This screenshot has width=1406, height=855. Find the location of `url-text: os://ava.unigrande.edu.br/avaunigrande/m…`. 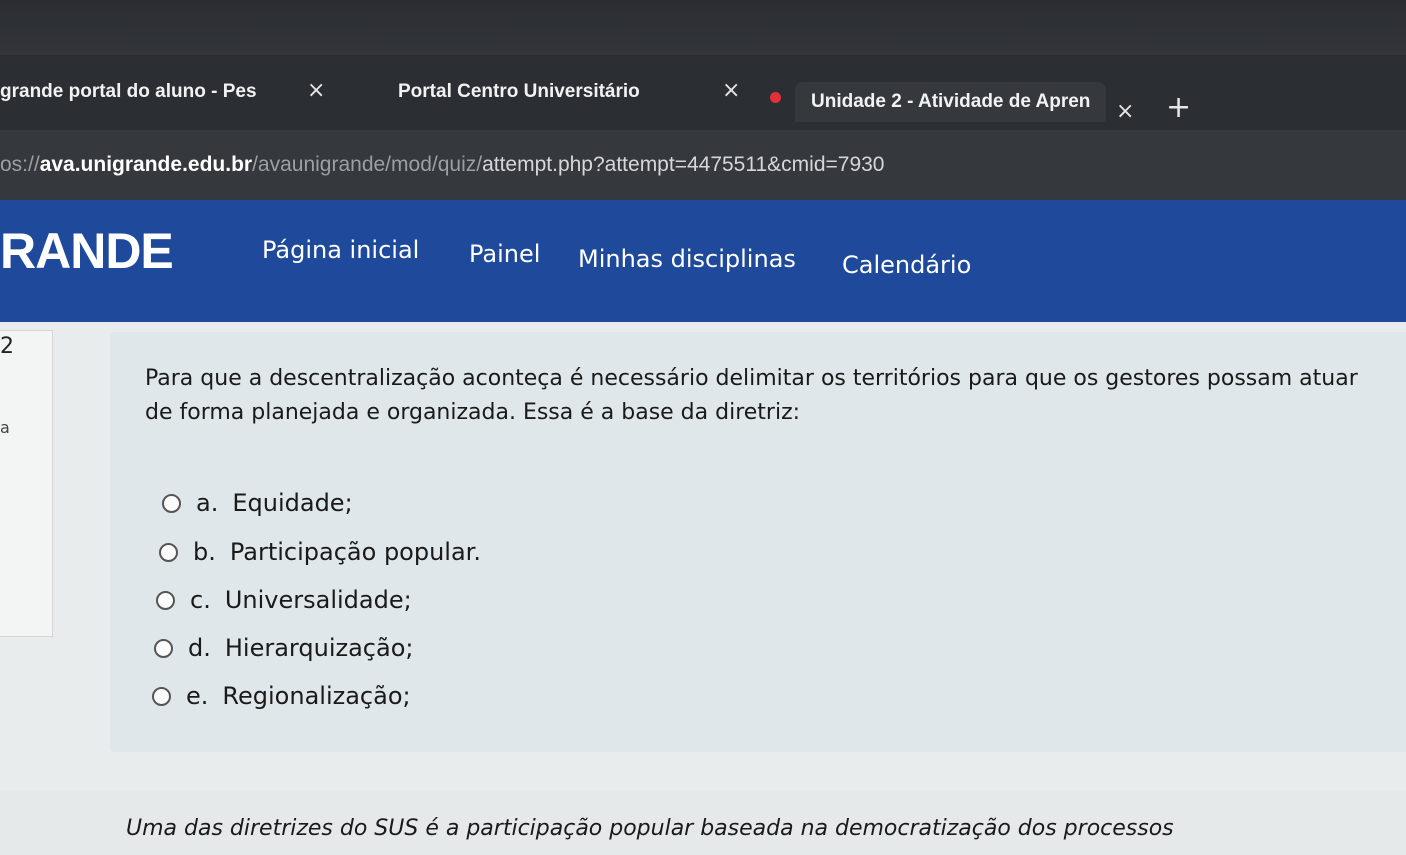

url-text: os://ava.unigrande.edu.br/avaunigrande/m… is located at coordinates (442, 165).